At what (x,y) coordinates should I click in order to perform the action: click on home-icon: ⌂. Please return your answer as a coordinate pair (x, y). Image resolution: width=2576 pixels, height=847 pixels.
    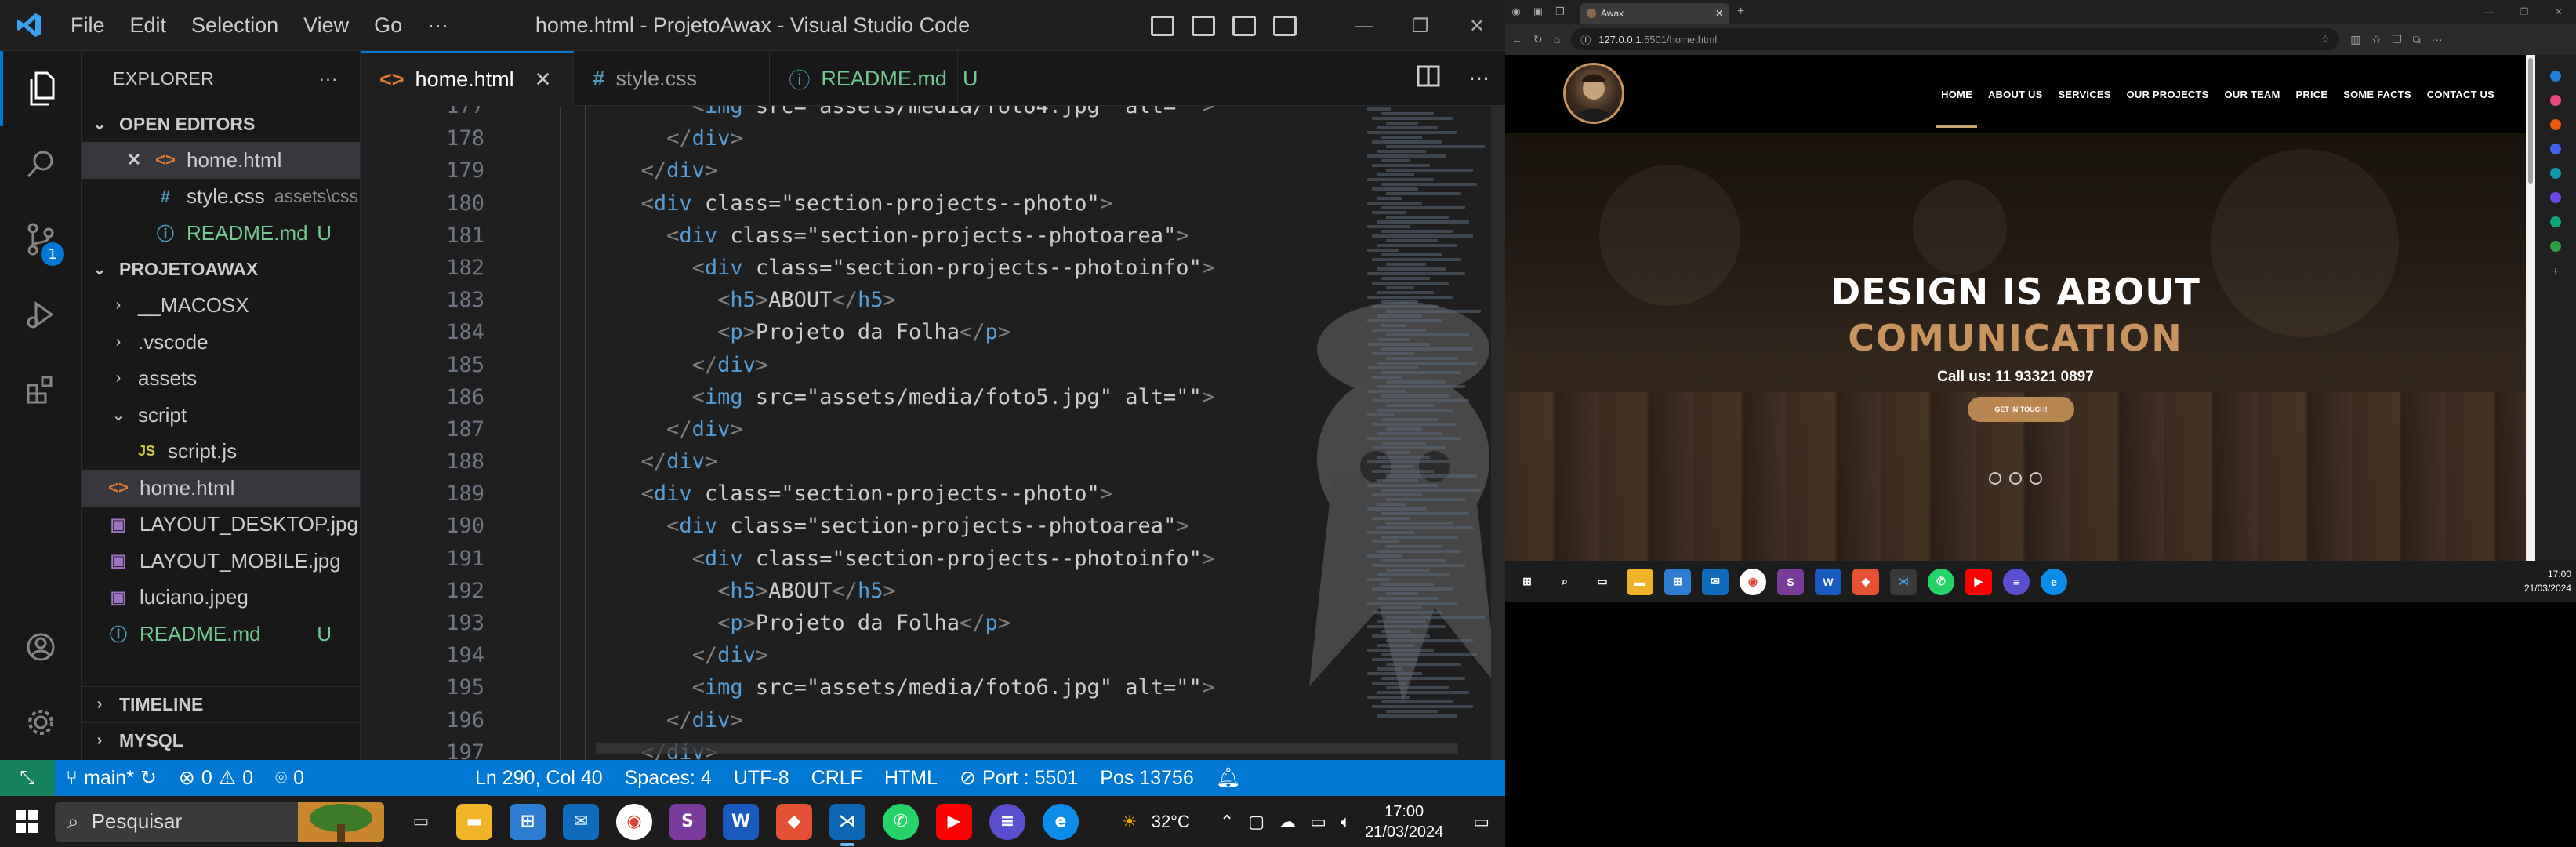
    Looking at the image, I should click on (1557, 39).